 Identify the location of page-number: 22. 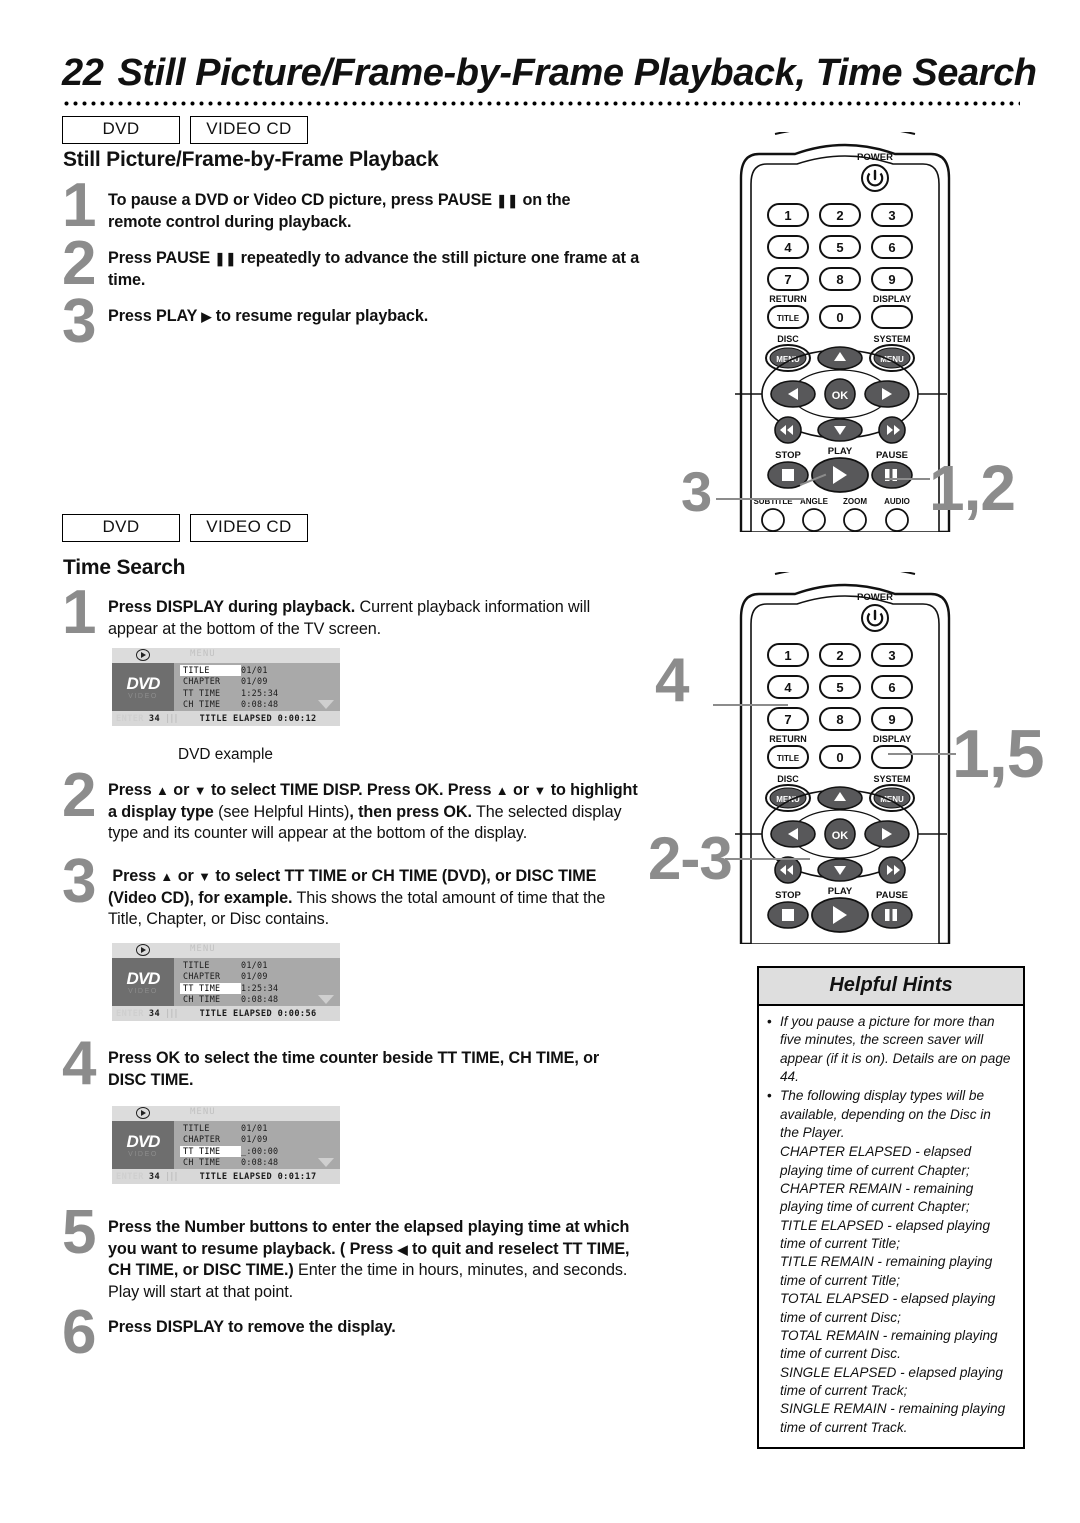
(83, 73).